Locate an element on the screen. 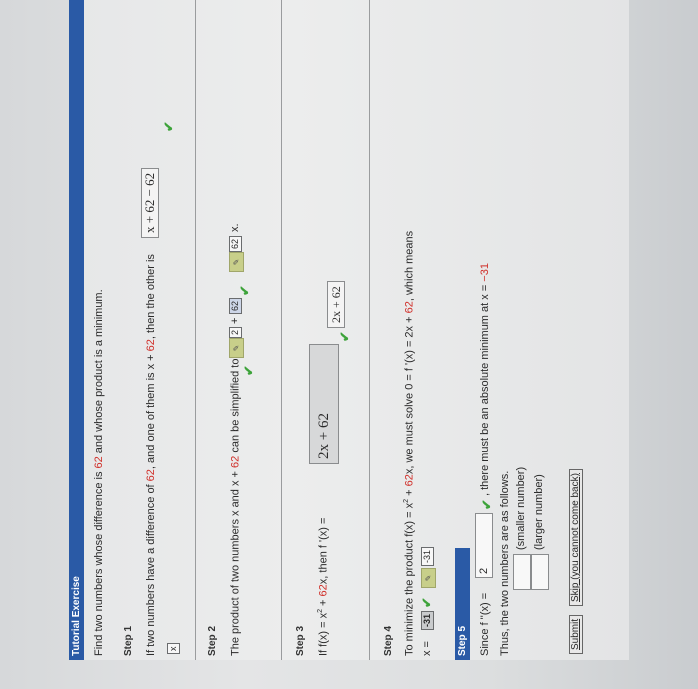  step3-answer-small: 2x + 62 is located at coordinates (336, 304).